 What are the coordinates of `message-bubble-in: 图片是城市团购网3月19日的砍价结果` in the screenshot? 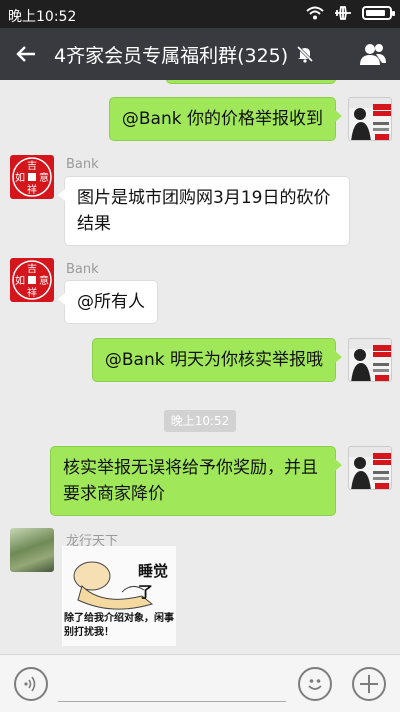 It's located at (204, 211).